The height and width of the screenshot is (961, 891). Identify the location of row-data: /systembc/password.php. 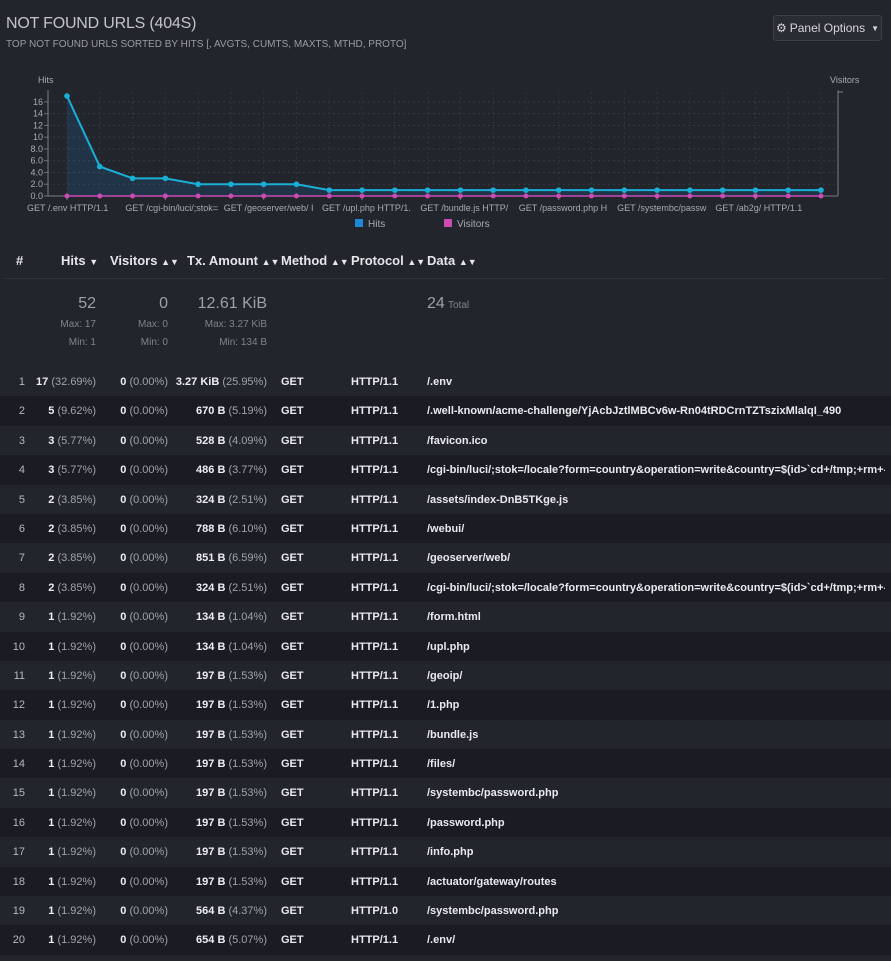
(493, 911).